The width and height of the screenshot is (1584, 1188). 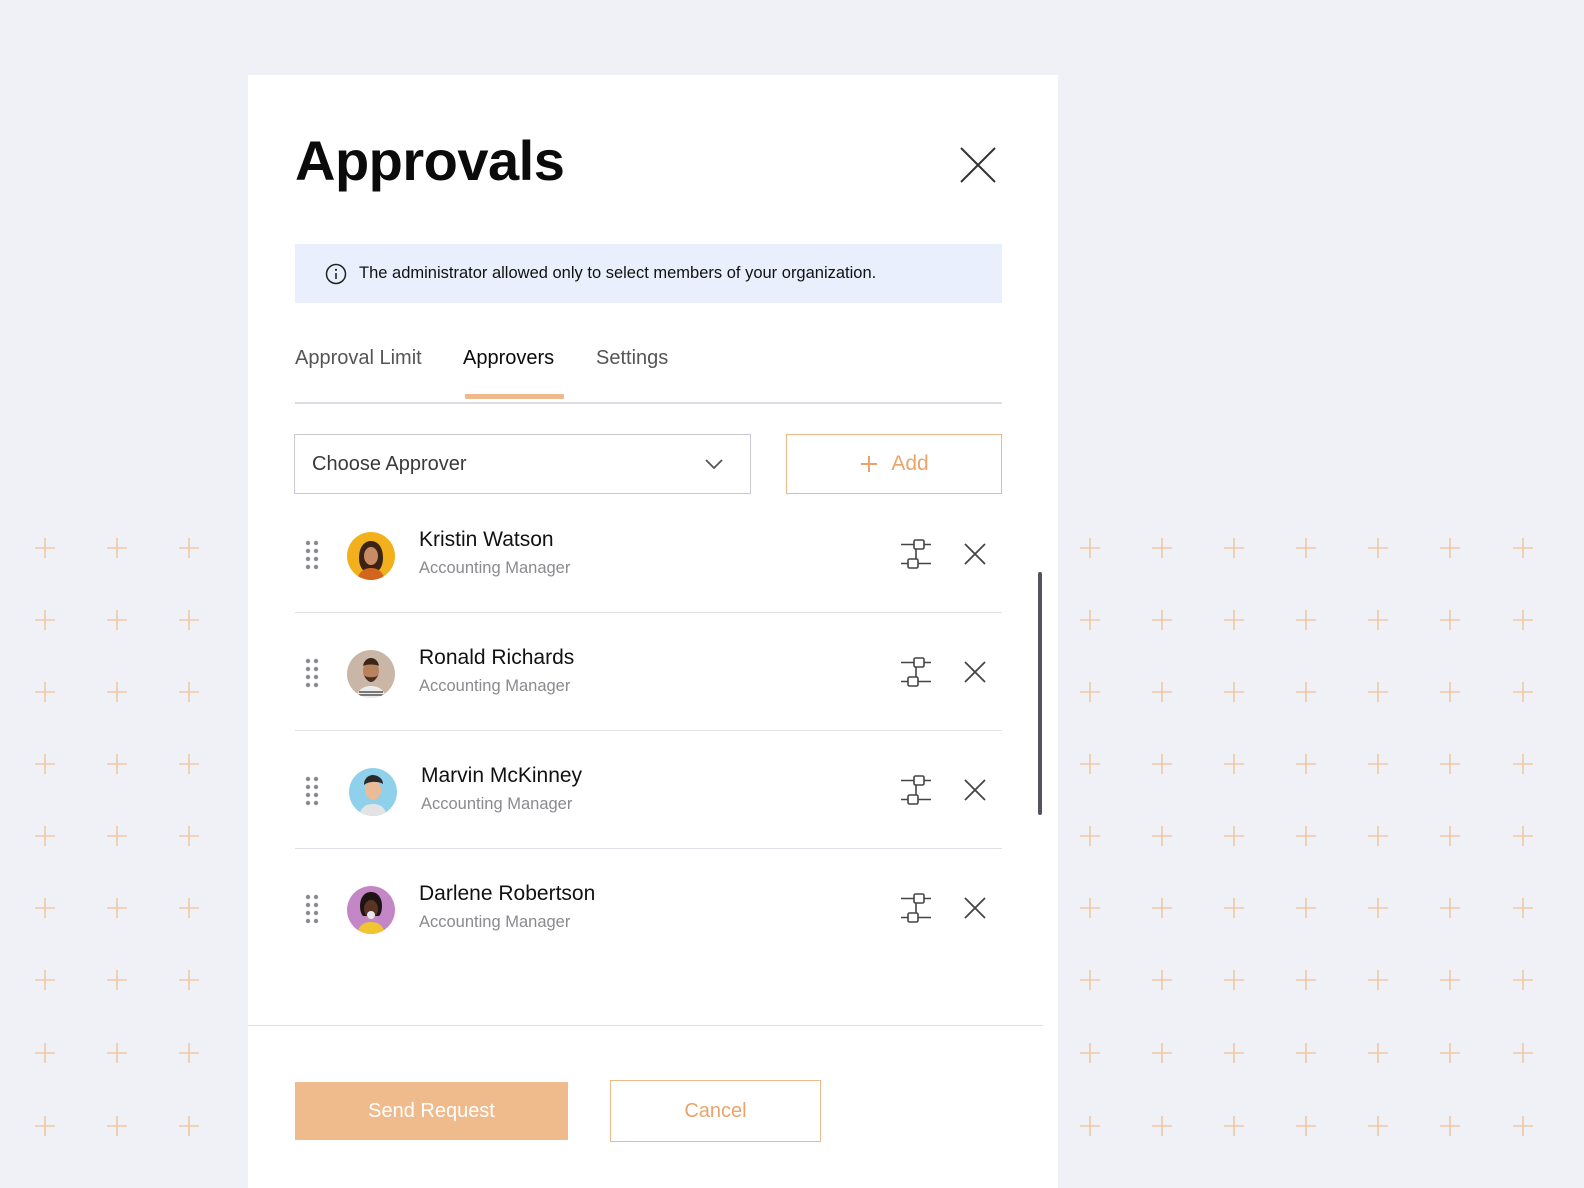 I want to click on close-dialog-button, so click(x=978, y=165).